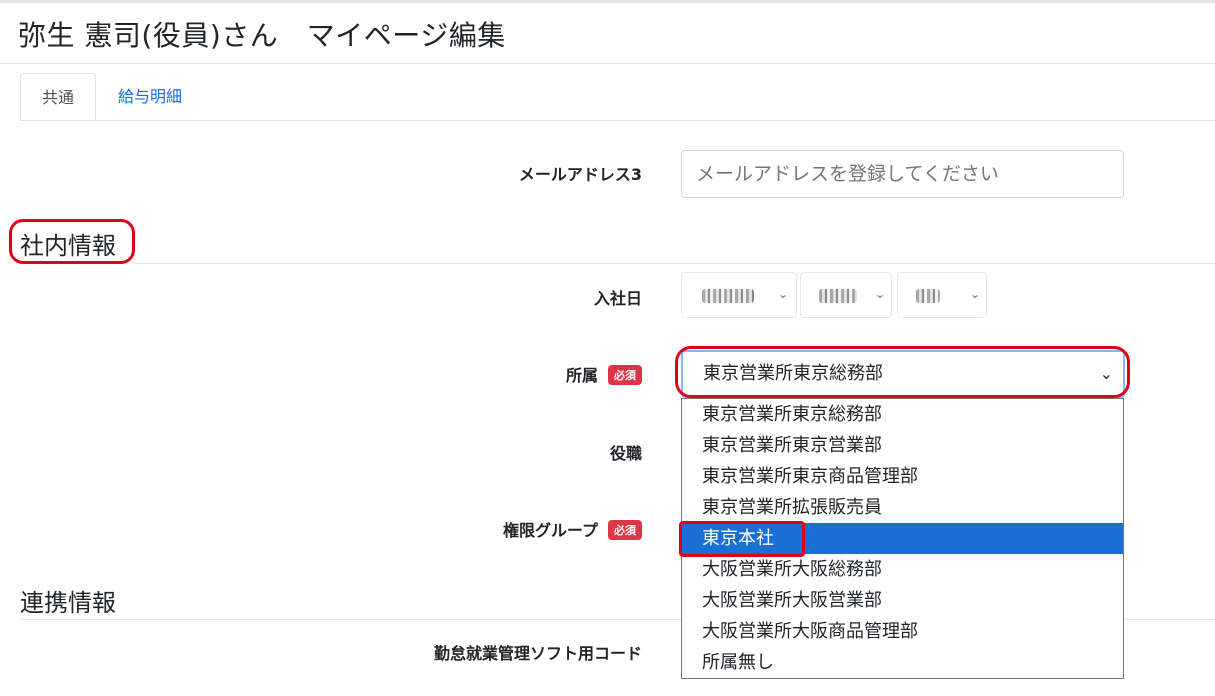 Image resolution: width=1215 pixels, height=696 pixels. What do you see at coordinates (550, 530) in the screenshot?
I see `permission-group-label-text: 権限グループ` at bounding box center [550, 530].